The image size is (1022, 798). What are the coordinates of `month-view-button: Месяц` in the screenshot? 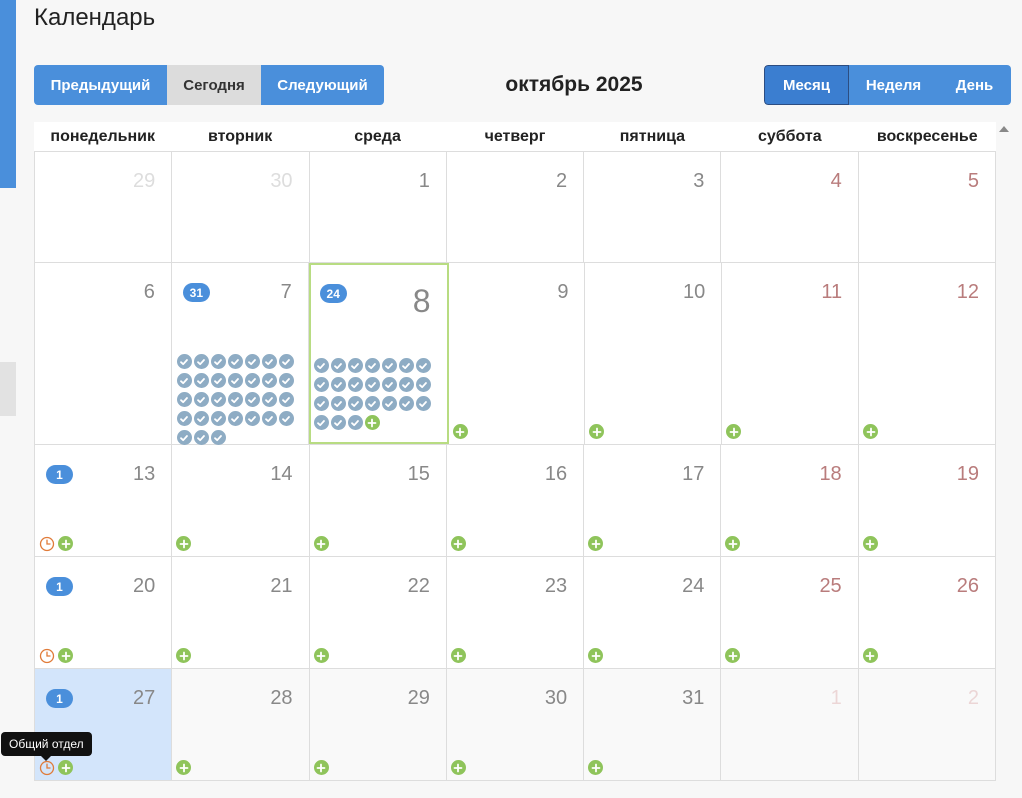 It's located at (806, 85).